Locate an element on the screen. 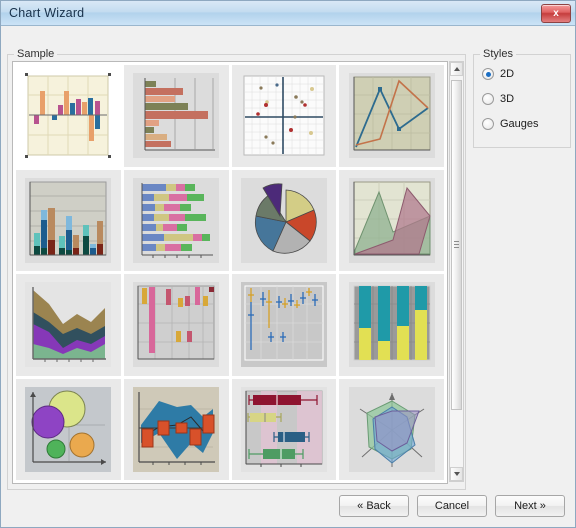 The width and height of the screenshot is (576, 528). thumb-hlc-candlestick-chart is located at coordinates (284, 325).